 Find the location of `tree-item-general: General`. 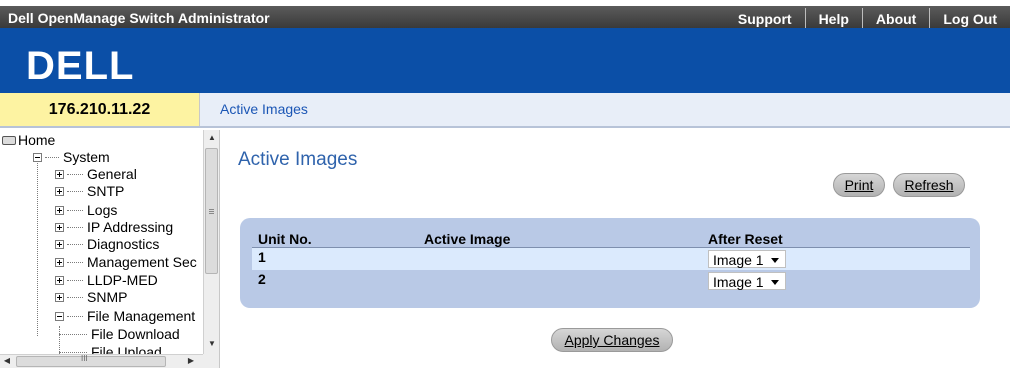

tree-item-general: General is located at coordinates (96, 174).